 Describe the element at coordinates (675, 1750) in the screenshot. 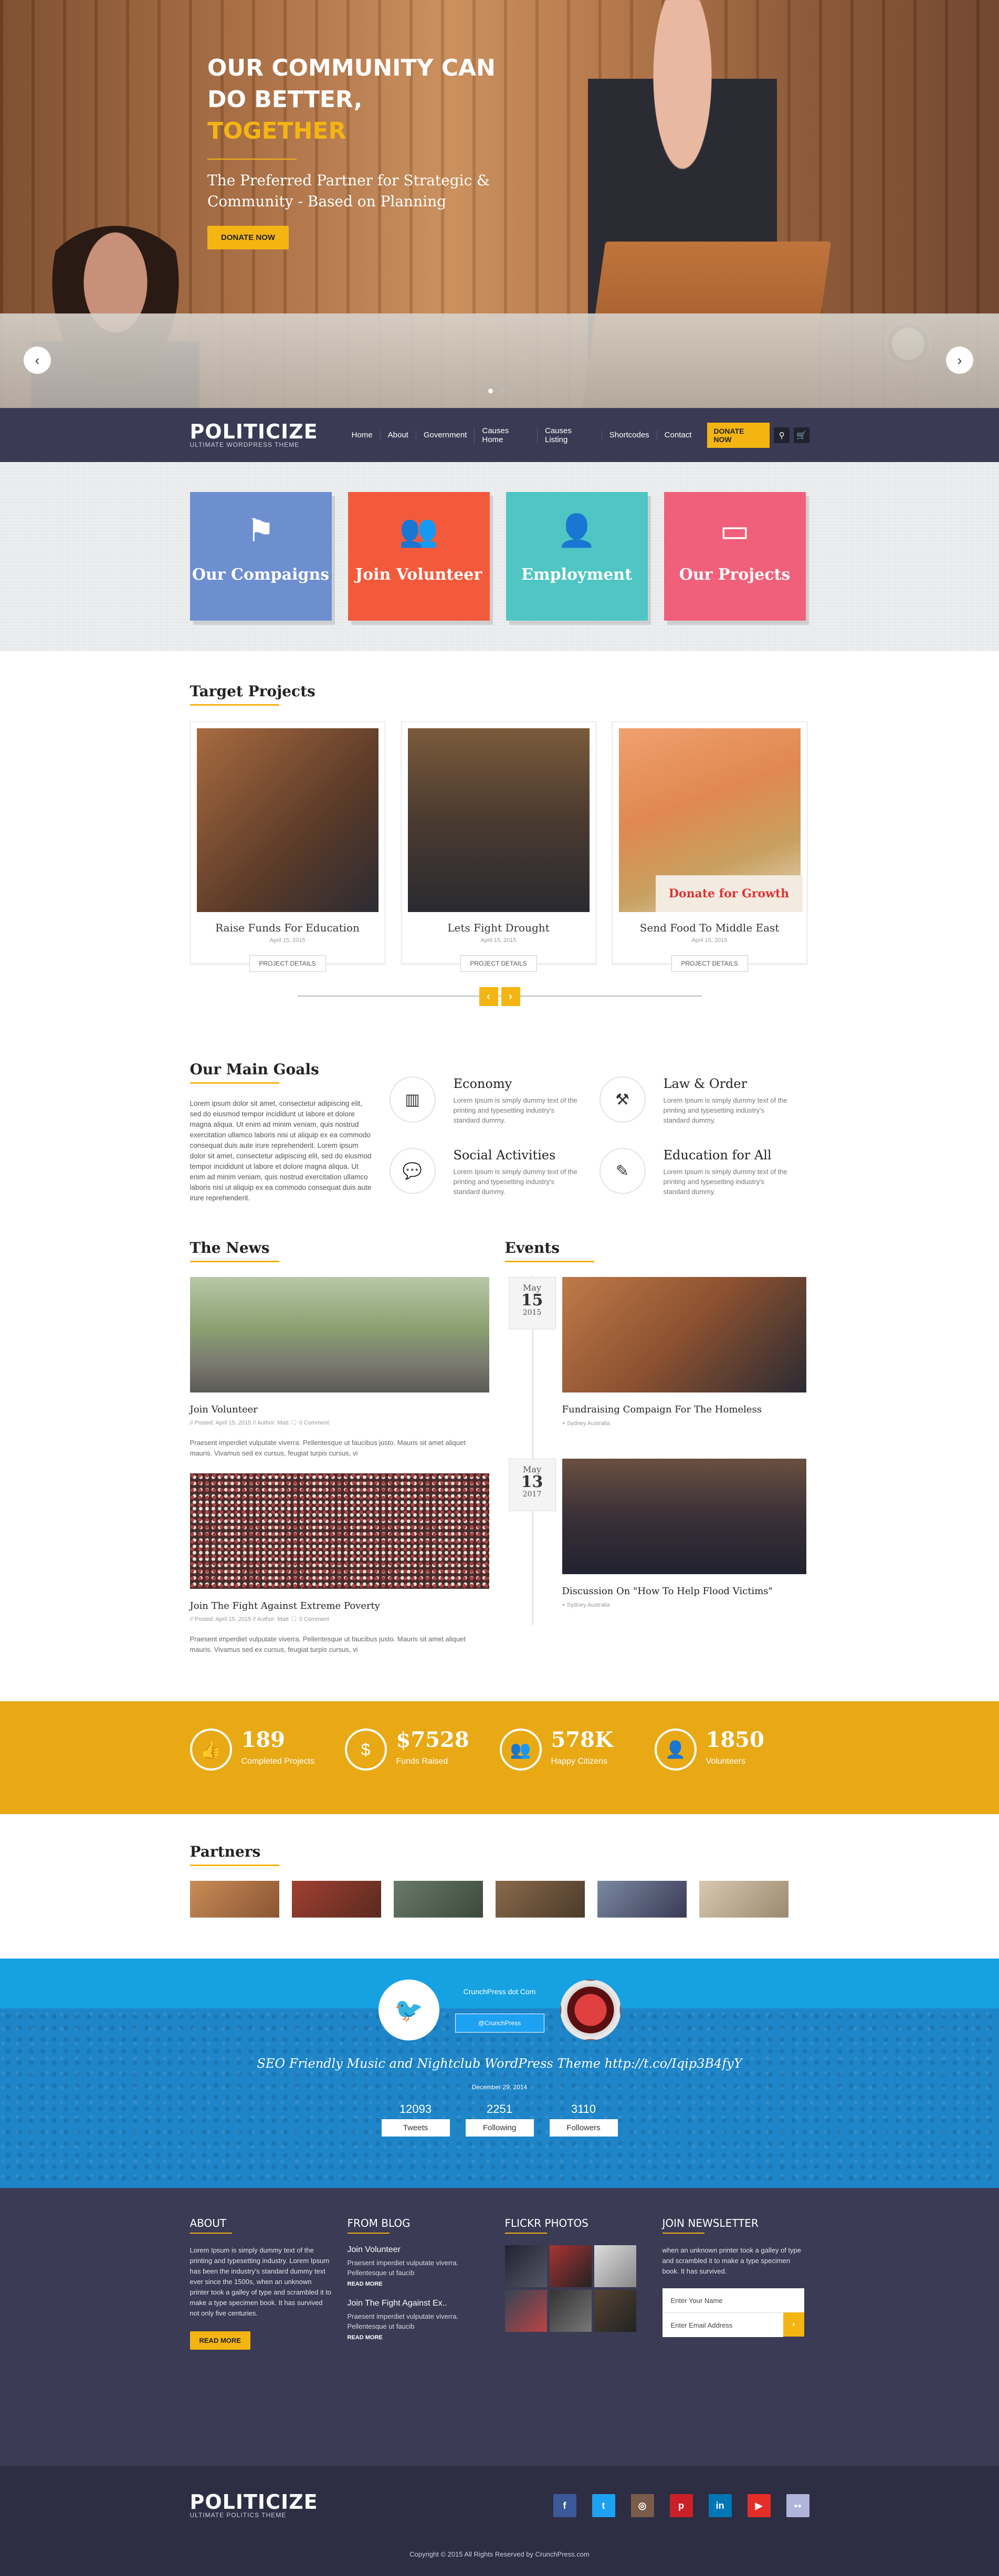

I see `user-icon: 👤` at that location.